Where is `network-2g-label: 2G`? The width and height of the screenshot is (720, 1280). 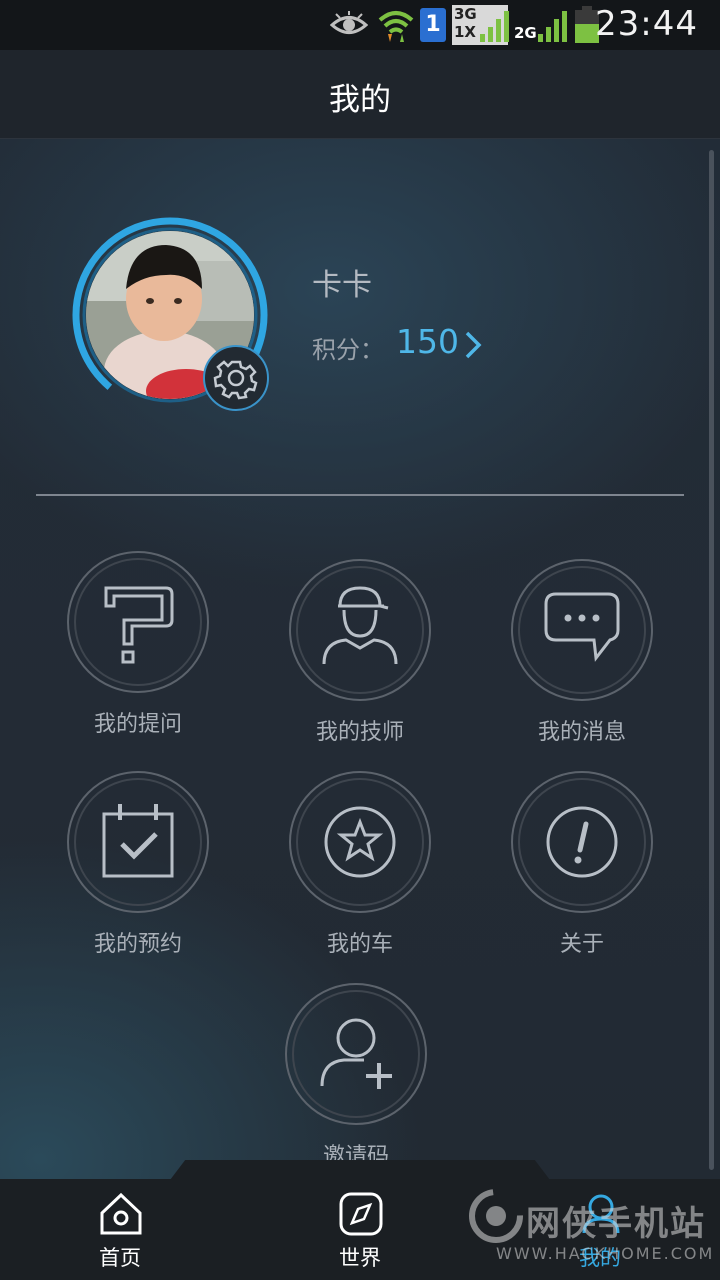 network-2g-label: 2G is located at coordinates (525, 33).